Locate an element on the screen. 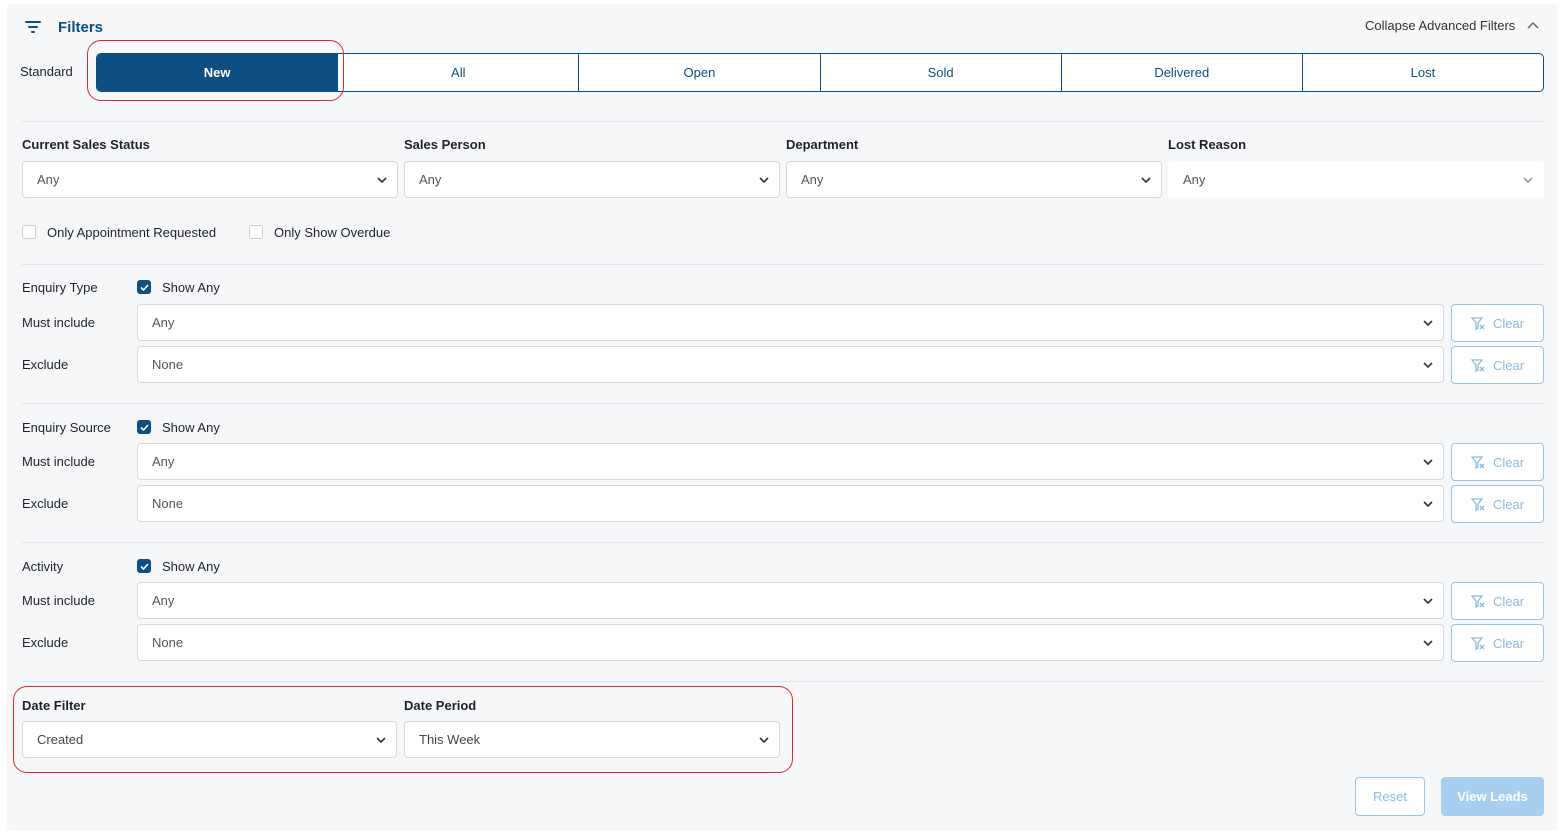 This screenshot has width=1565, height=836. lost-reason-select: Any is located at coordinates (1356, 179).